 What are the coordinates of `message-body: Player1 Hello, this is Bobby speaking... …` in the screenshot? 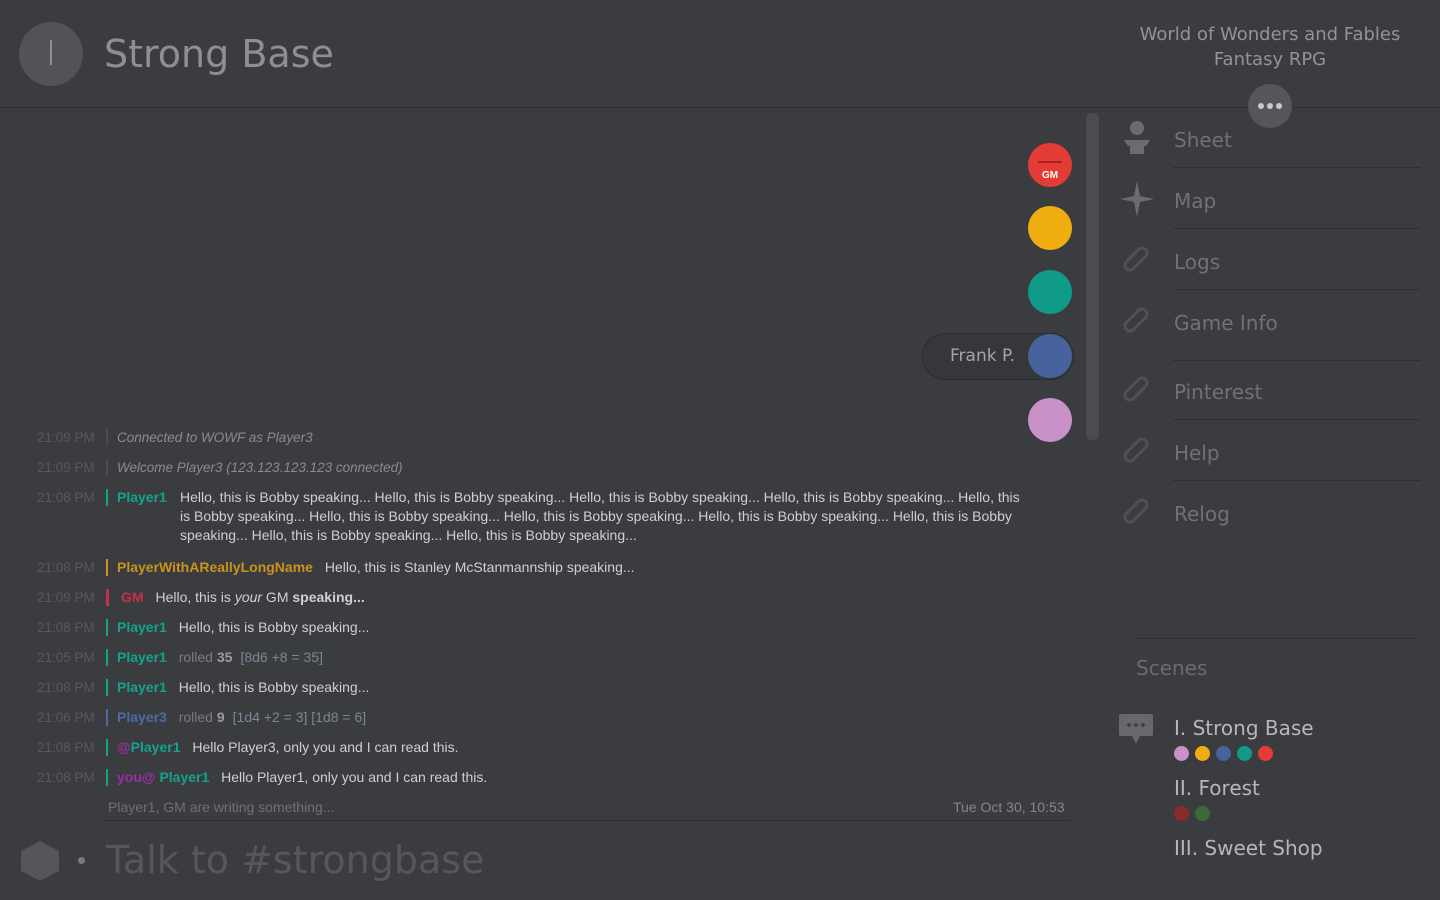 It's located at (573, 516).